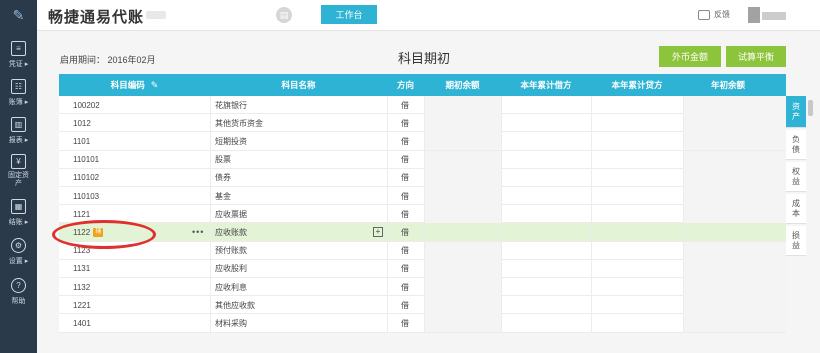 The image size is (820, 353). Describe the element at coordinates (422, 196) in the screenshot. I see `table-row: 110103 基金 借` at that location.